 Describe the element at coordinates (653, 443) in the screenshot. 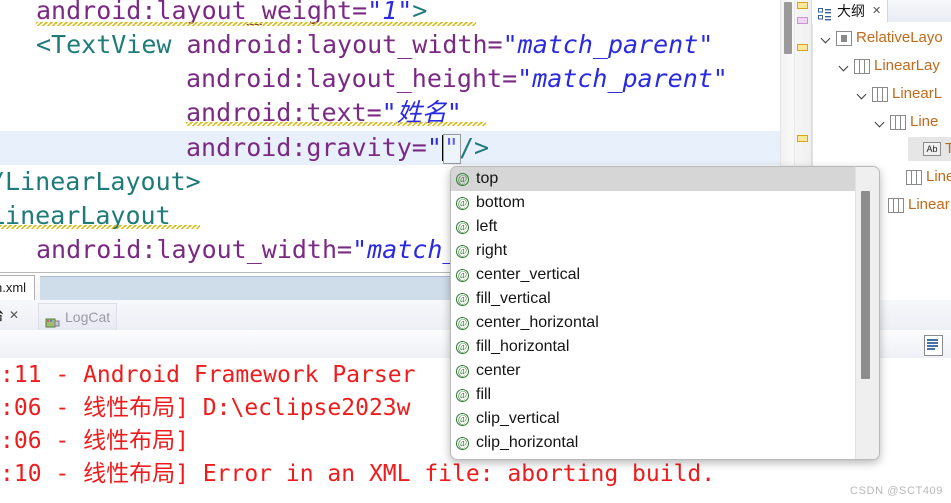

I see `content-assist-item: @ clip_horizontal` at that location.